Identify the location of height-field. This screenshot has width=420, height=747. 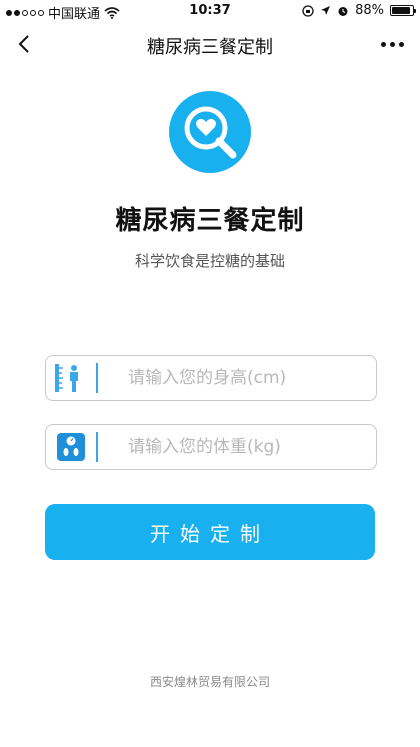
(211, 378).